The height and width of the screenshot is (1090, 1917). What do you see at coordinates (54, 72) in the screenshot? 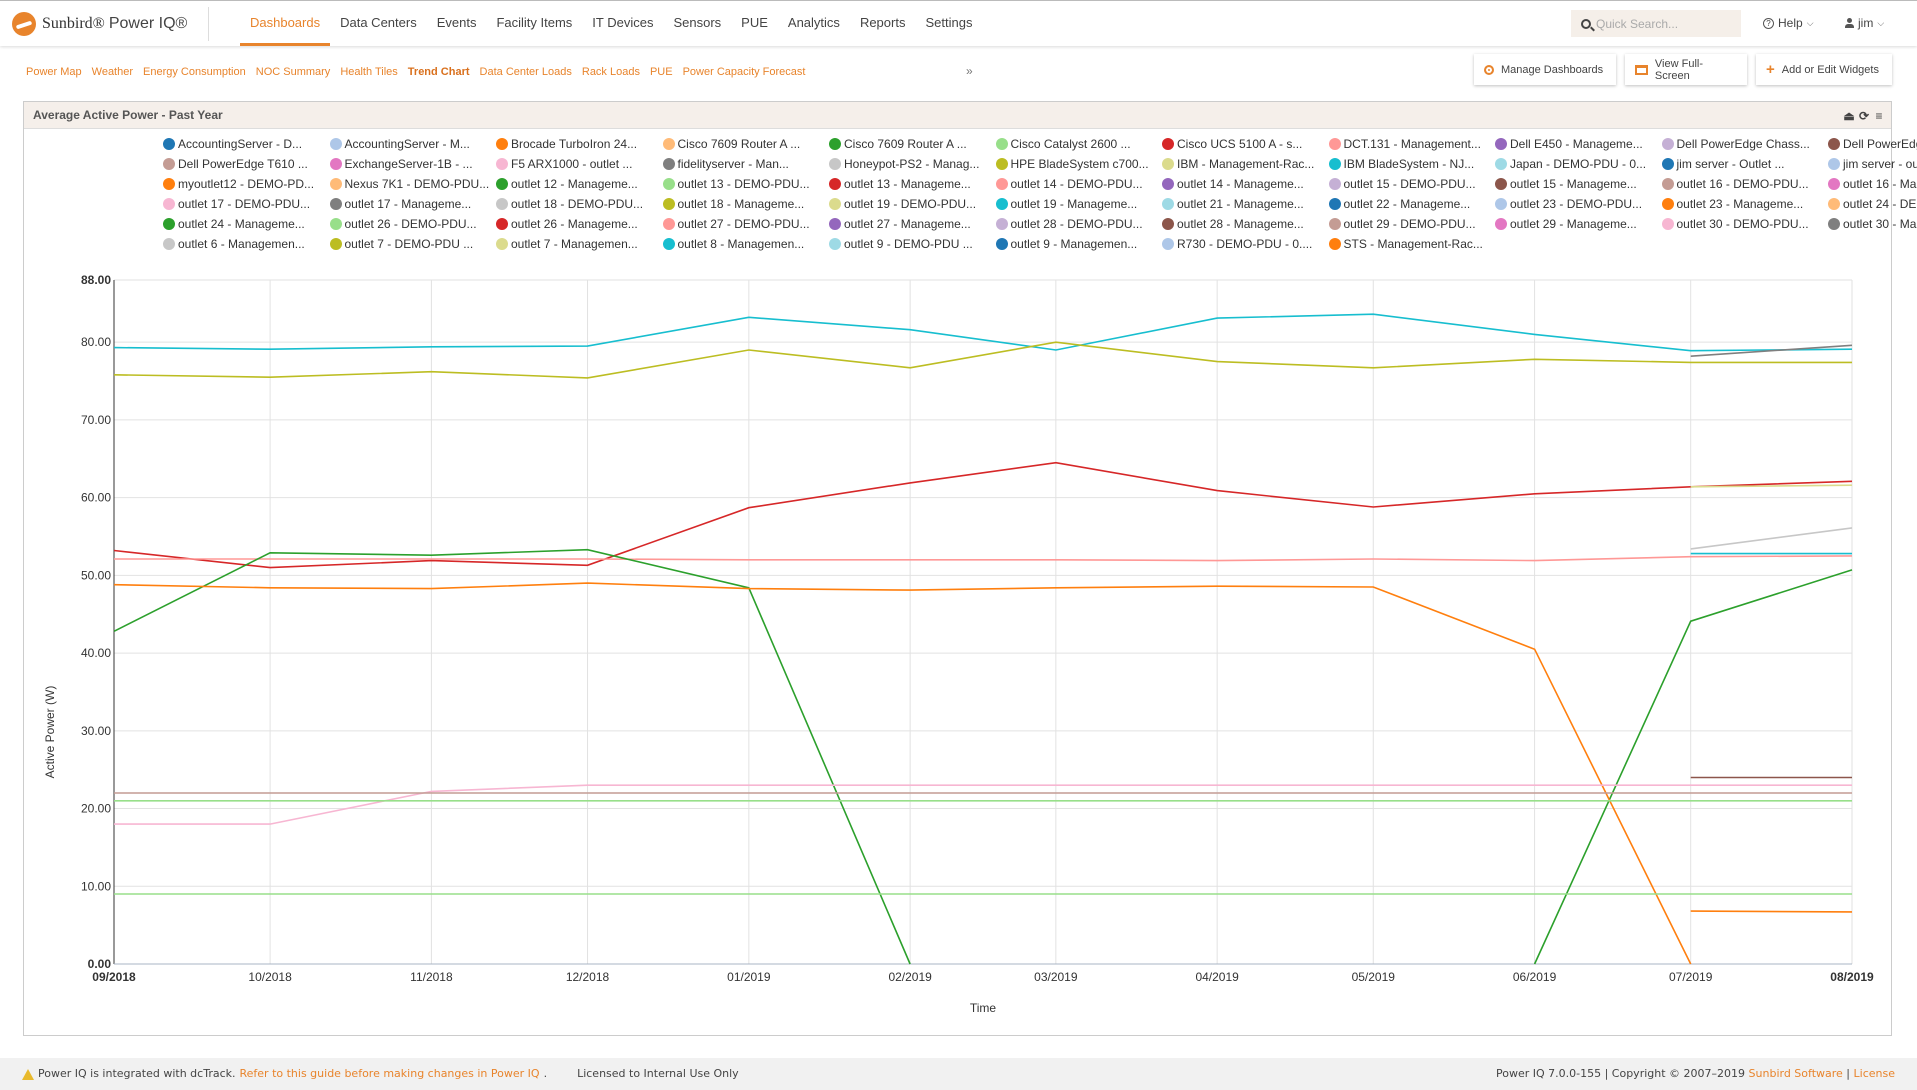
I see `tab-power-map: Power Map` at bounding box center [54, 72].